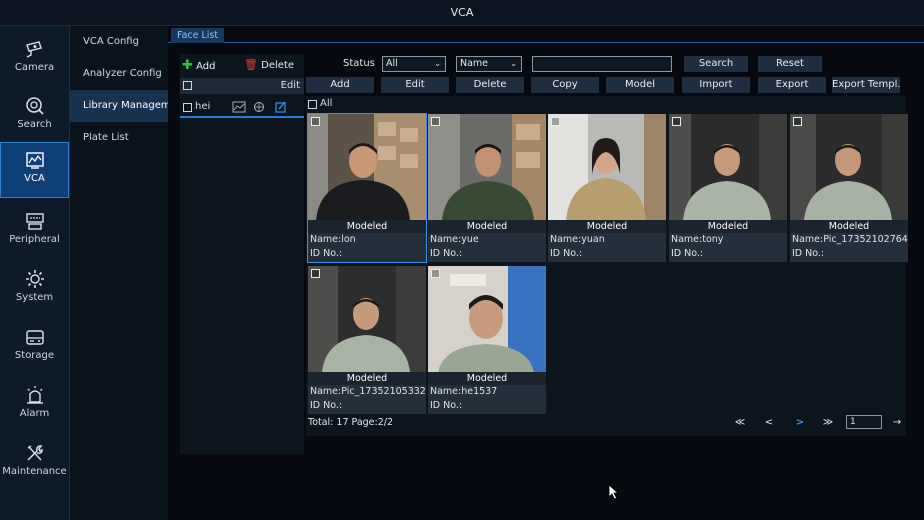 Image resolution: width=924 pixels, height=520 pixels. I want to click on nav-item-storage: Storage, so click(34, 348).